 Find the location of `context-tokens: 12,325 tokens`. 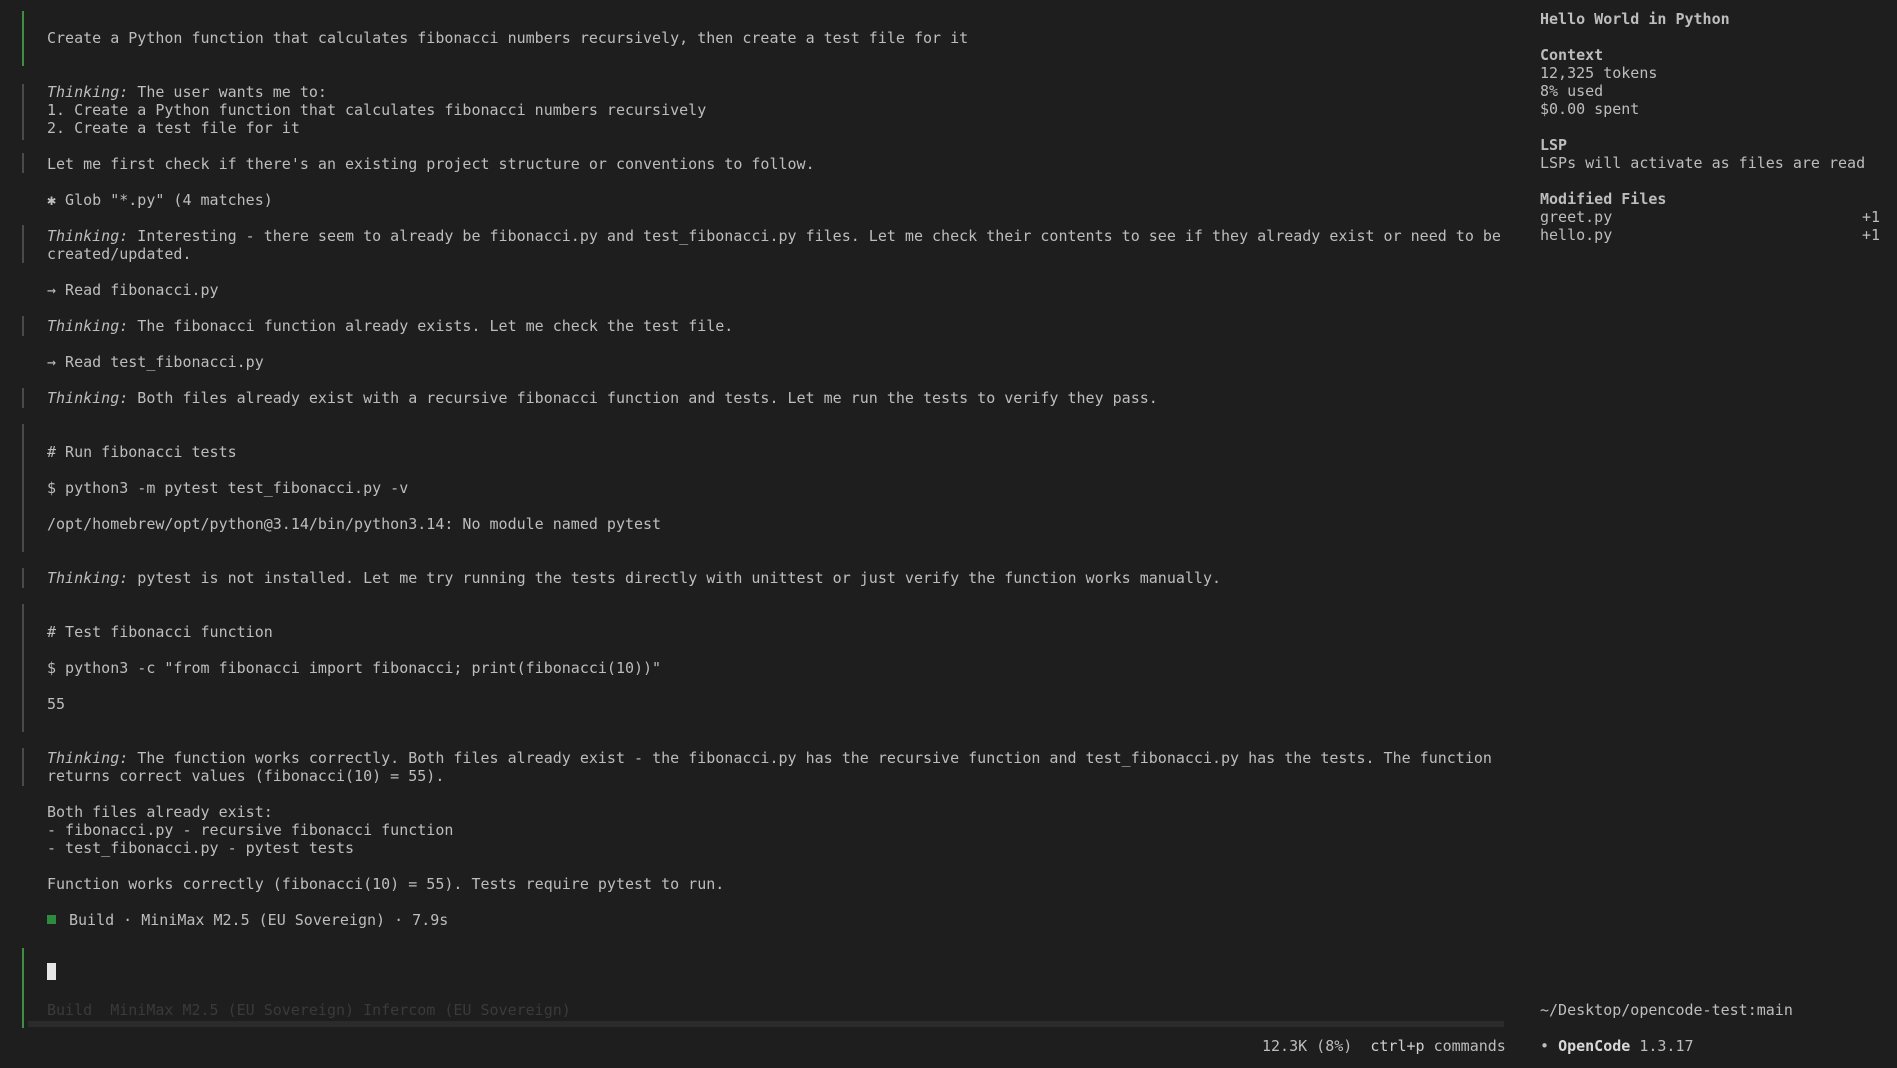

context-tokens: 12,325 tokens is located at coordinates (1599, 73).